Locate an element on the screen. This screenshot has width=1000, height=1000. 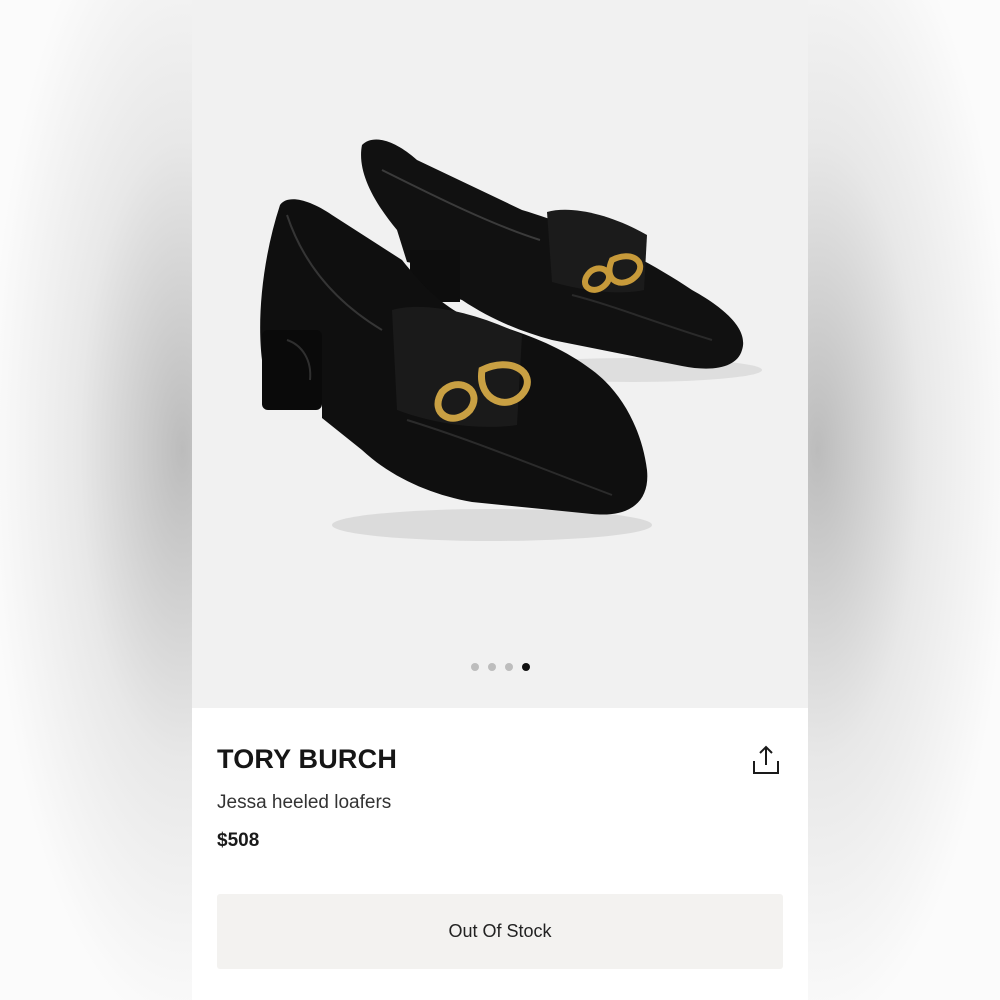
gallery-pagination is located at coordinates (500, 668).